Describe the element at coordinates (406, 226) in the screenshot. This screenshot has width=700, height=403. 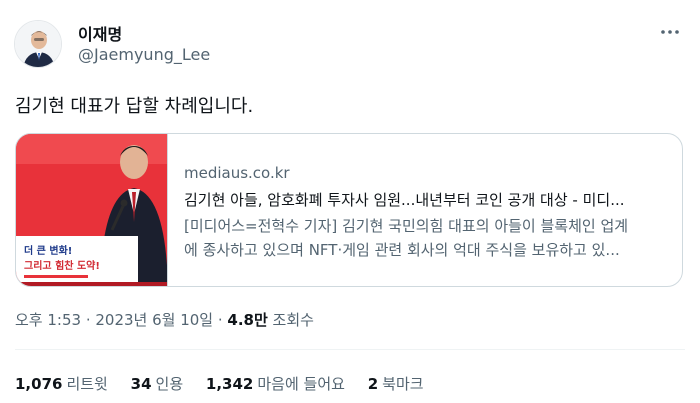
I see `link-description-line1: [미디어스=전혁수 기자] 김기현 국민의힘 대표의 아들이 블록체인 업계` at that location.